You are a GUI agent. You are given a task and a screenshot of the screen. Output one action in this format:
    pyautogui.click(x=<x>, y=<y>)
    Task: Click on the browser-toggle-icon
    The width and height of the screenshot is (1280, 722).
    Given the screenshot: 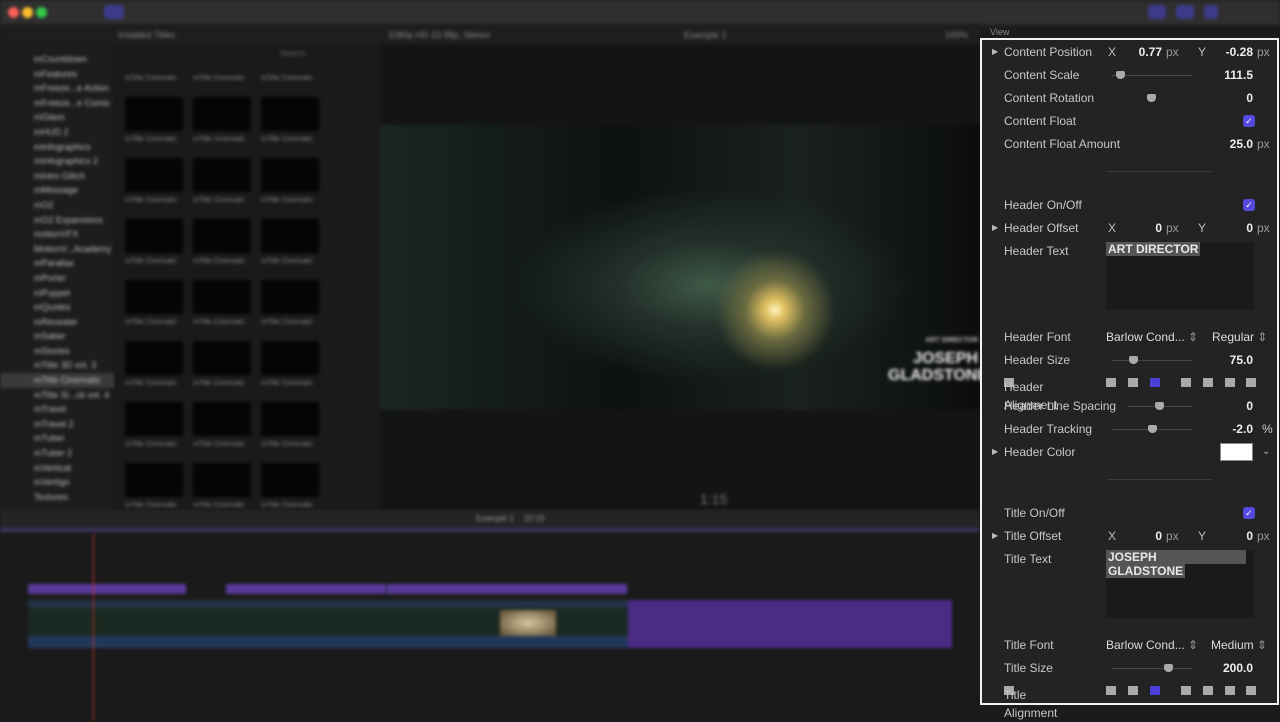 What is the action you would take?
    pyautogui.click(x=1157, y=12)
    